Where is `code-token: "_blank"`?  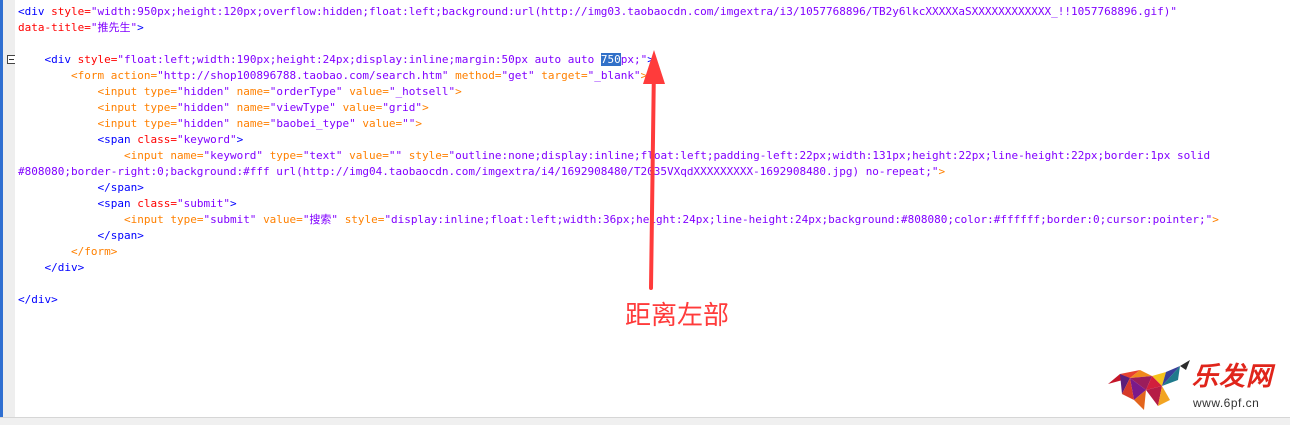
code-token: "_blank" is located at coordinates (614, 75).